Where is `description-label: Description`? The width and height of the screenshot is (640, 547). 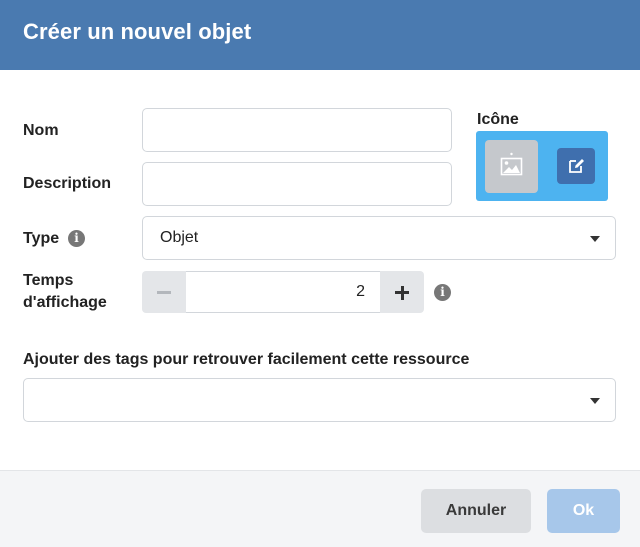 description-label: Description is located at coordinates (67, 183).